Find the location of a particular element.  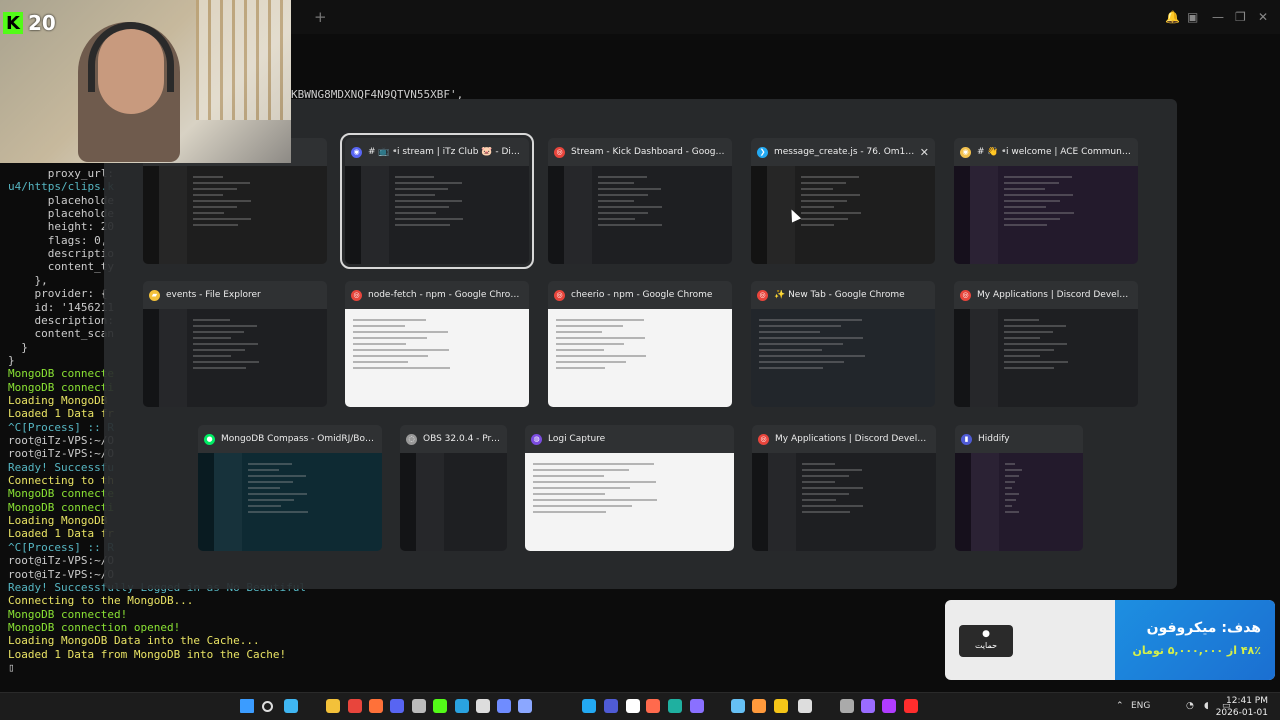

background-window is located at coordinates (243, 60).